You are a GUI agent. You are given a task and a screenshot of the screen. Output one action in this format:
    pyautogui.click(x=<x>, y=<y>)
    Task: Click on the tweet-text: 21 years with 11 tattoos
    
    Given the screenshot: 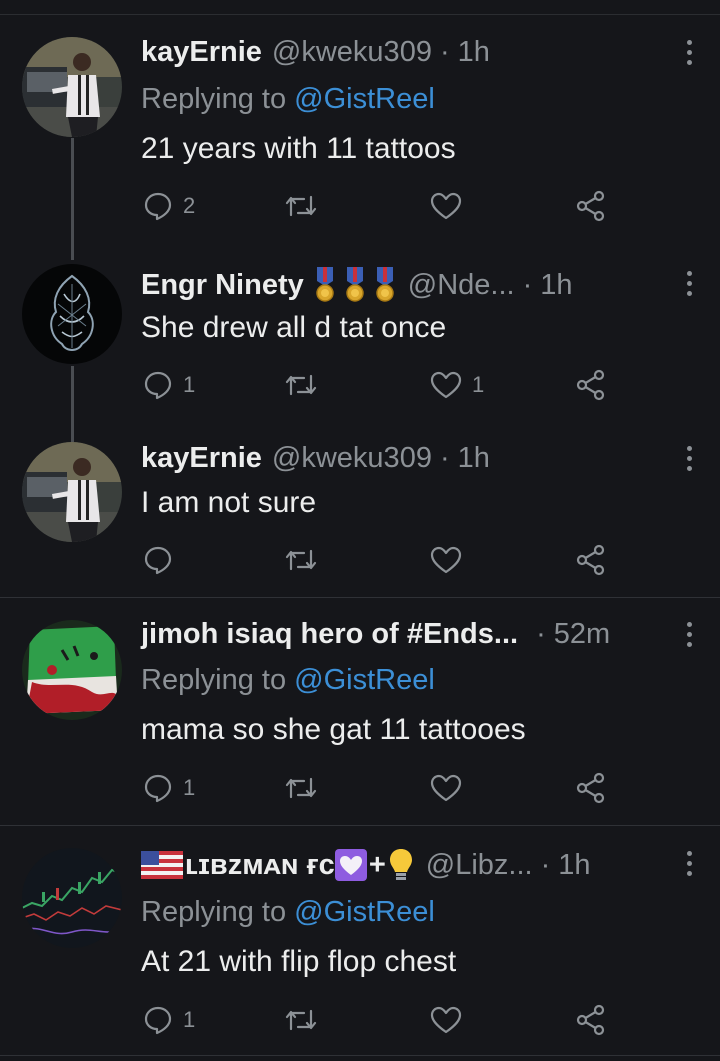 What is the action you would take?
    pyautogui.click(x=298, y=148)
    